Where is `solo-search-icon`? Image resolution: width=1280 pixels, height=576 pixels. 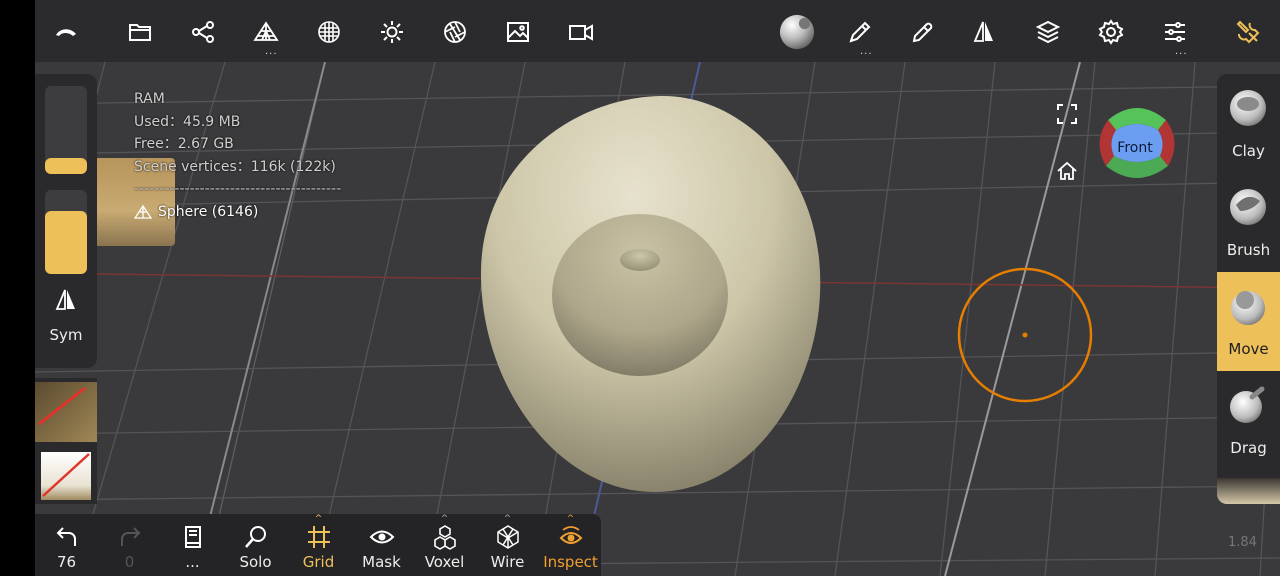 solo-search-icon is located at coordinates (255, 537).